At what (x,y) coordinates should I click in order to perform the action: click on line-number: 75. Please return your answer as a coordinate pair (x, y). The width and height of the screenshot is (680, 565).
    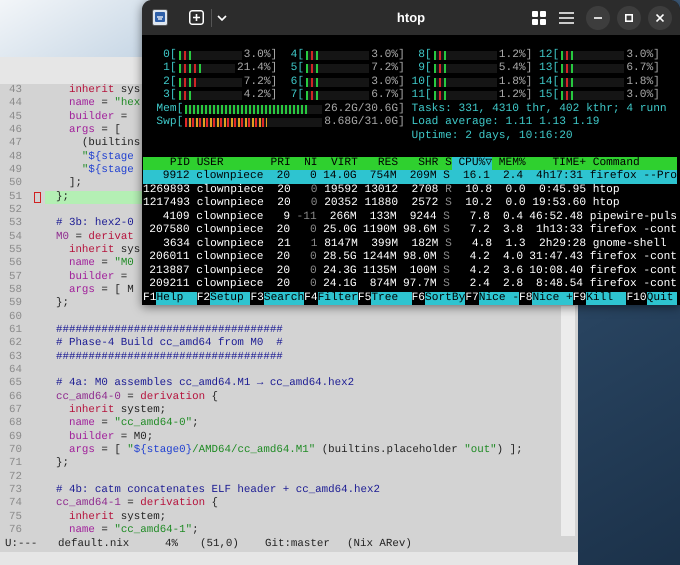
    Looking at the image, I should click on (16, 517).